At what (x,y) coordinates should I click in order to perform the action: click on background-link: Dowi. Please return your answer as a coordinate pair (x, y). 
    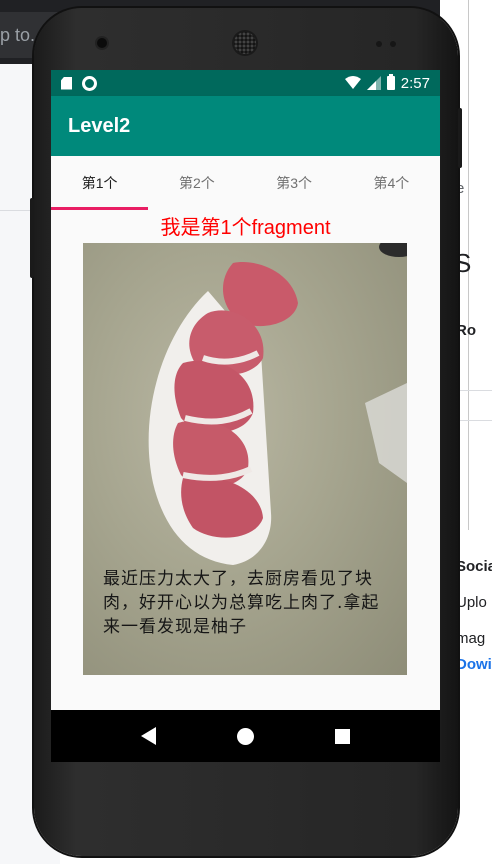
    Looking at the image, I should click on (474, 664).